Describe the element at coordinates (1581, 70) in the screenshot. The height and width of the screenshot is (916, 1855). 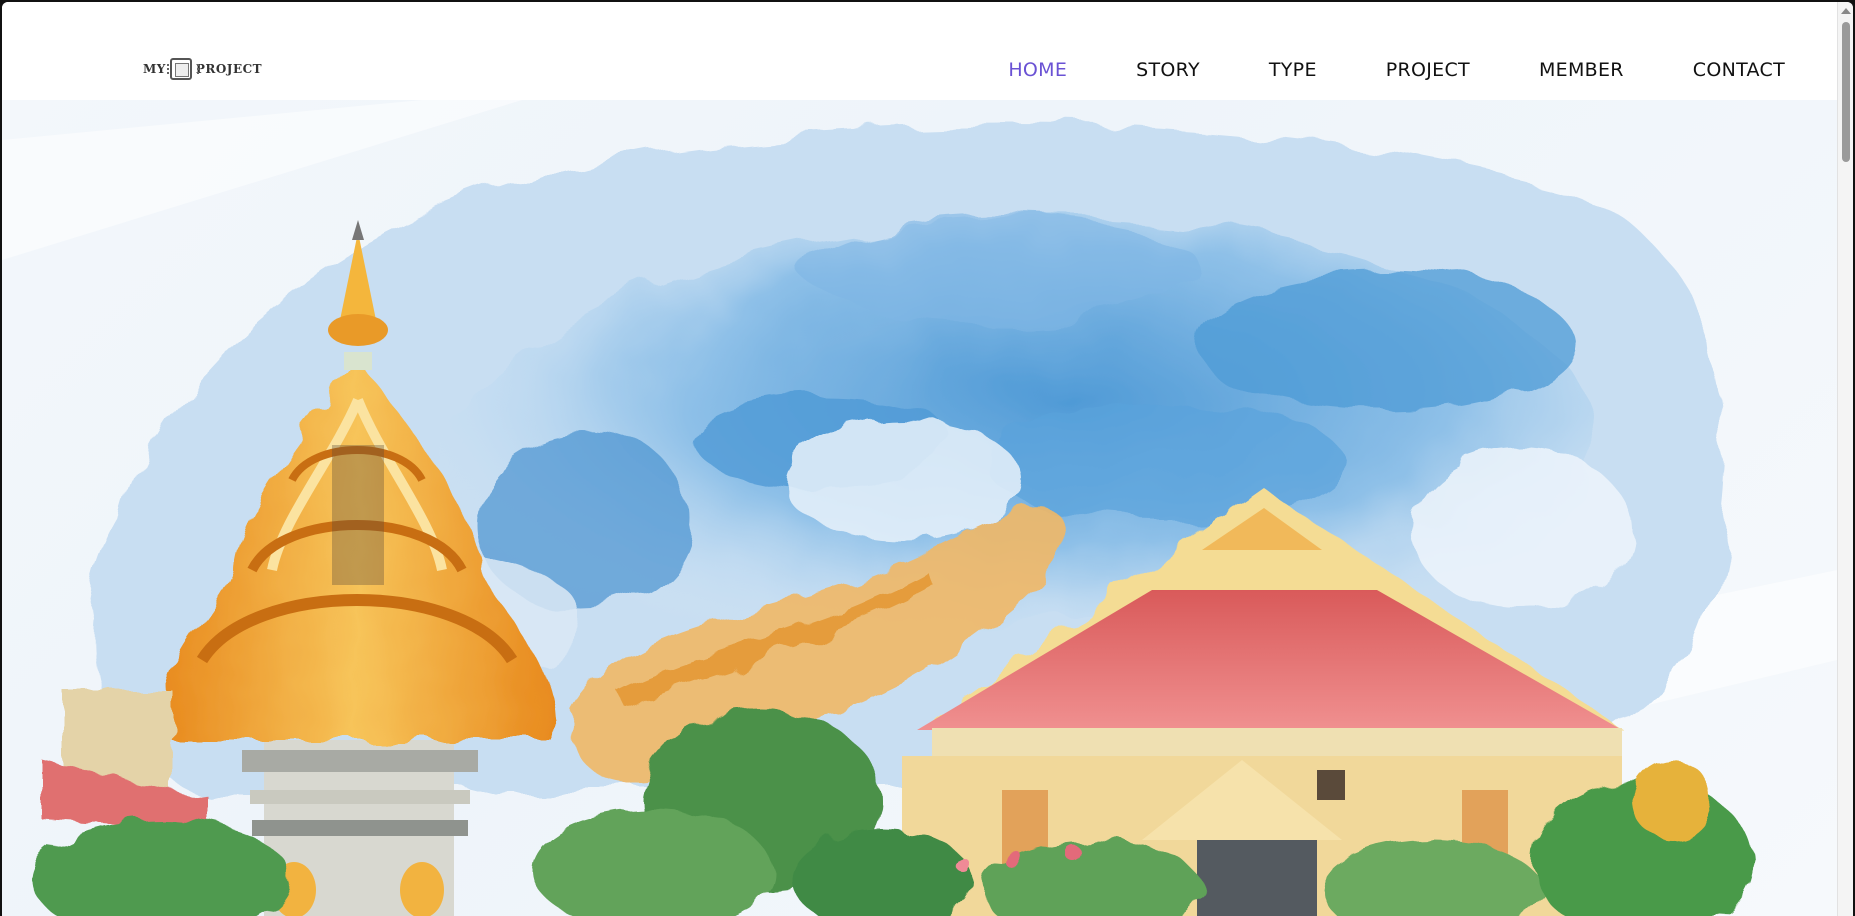
I see `nav-member: MEMBER` at that location.